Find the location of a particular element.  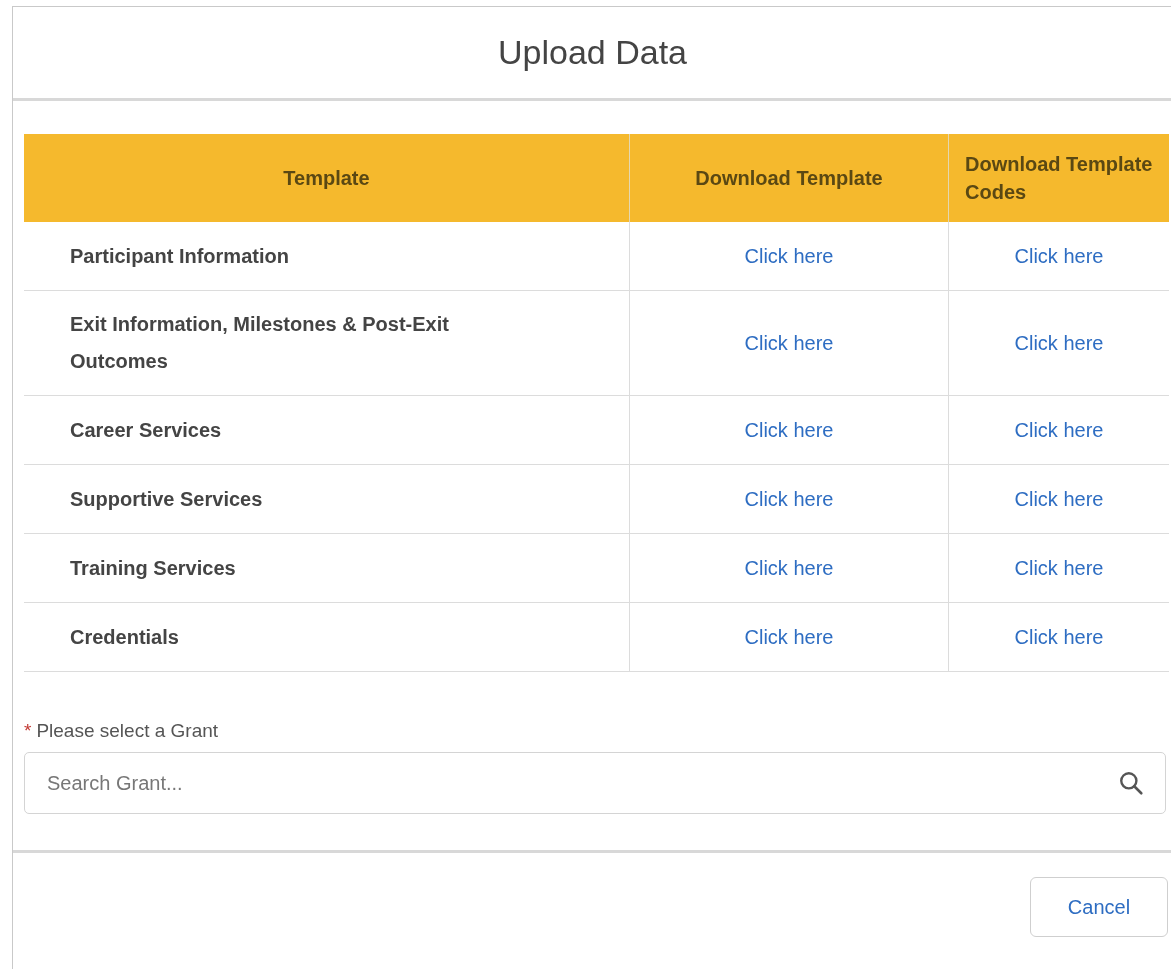

table-cell: Training Services is located at coordinates (327, 568).